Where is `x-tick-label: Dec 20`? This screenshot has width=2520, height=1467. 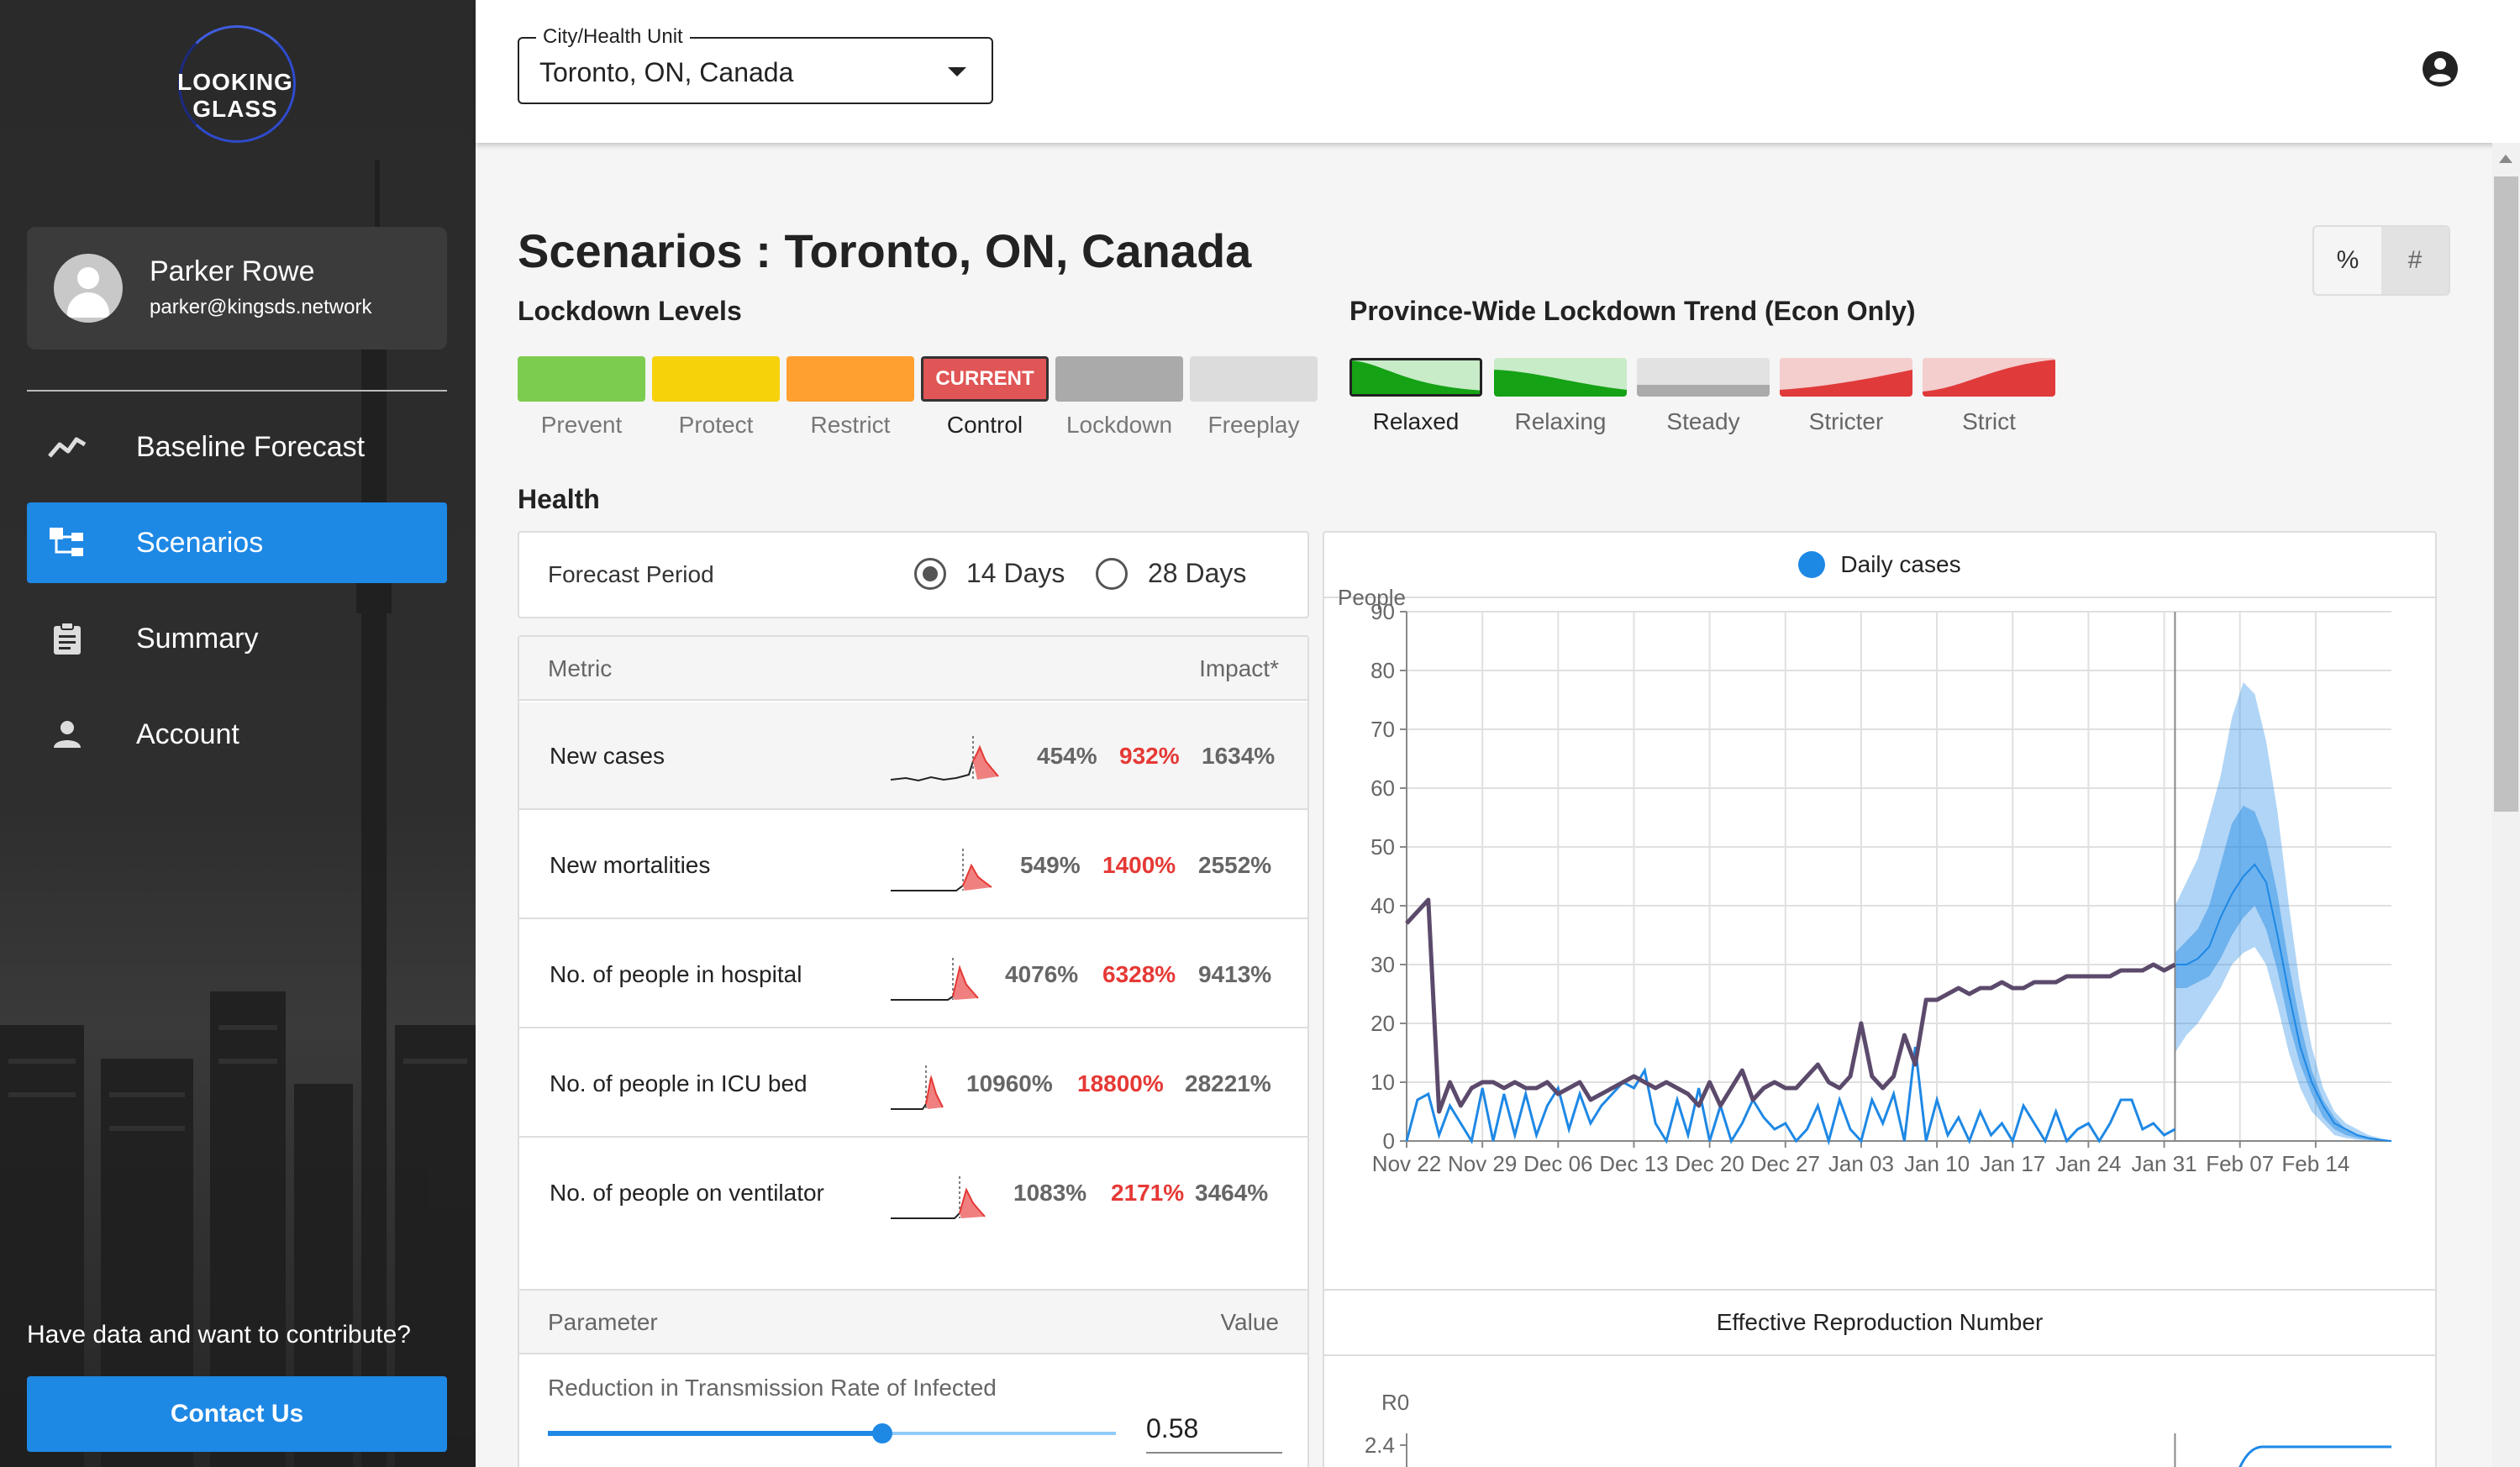 x-tick-label: Dec 20 is located at coordinates (1709, 1163).